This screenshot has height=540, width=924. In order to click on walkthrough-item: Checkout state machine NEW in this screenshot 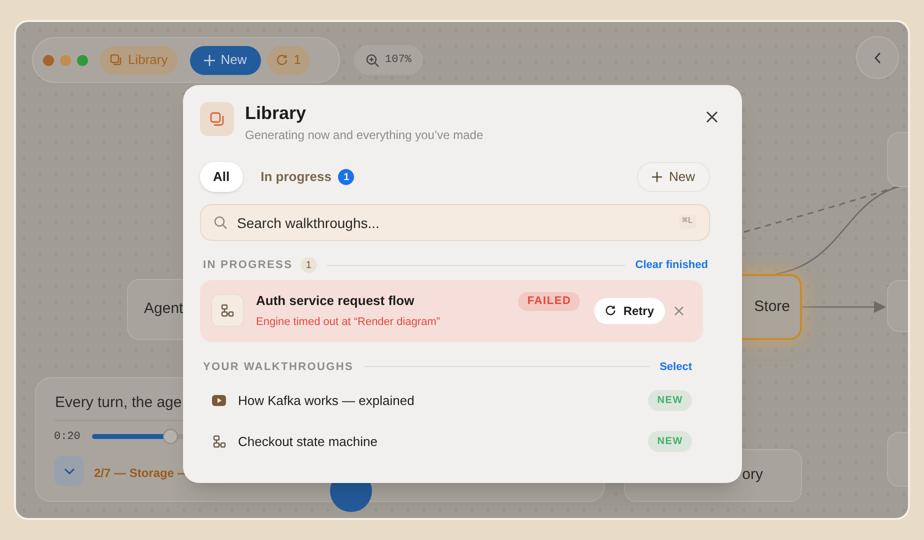, I will do `click(446, 441)`.